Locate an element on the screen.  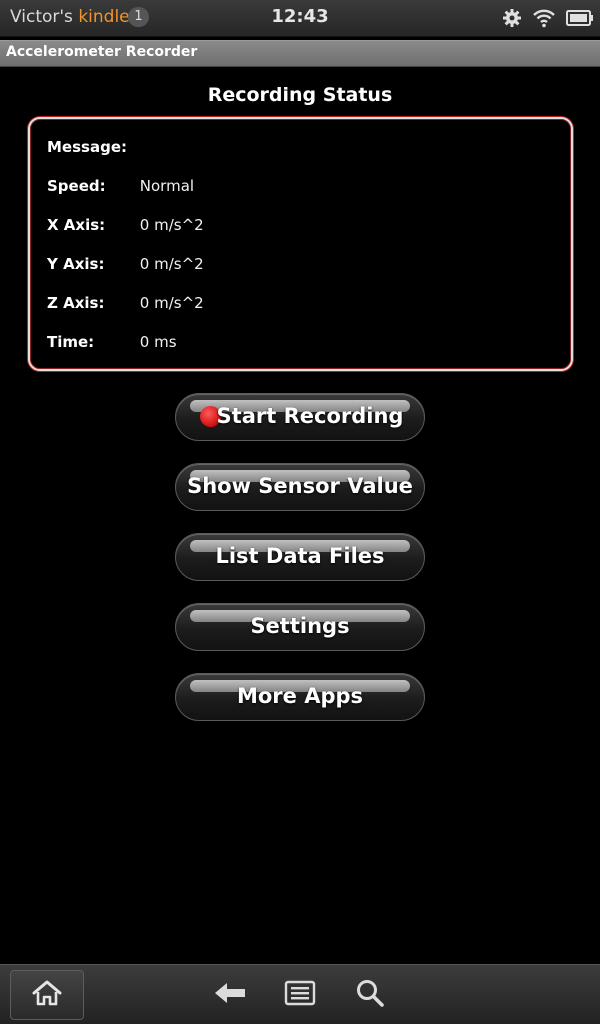
y-axis-value: 0 m/s^2 is located at coordinates (171, 264).